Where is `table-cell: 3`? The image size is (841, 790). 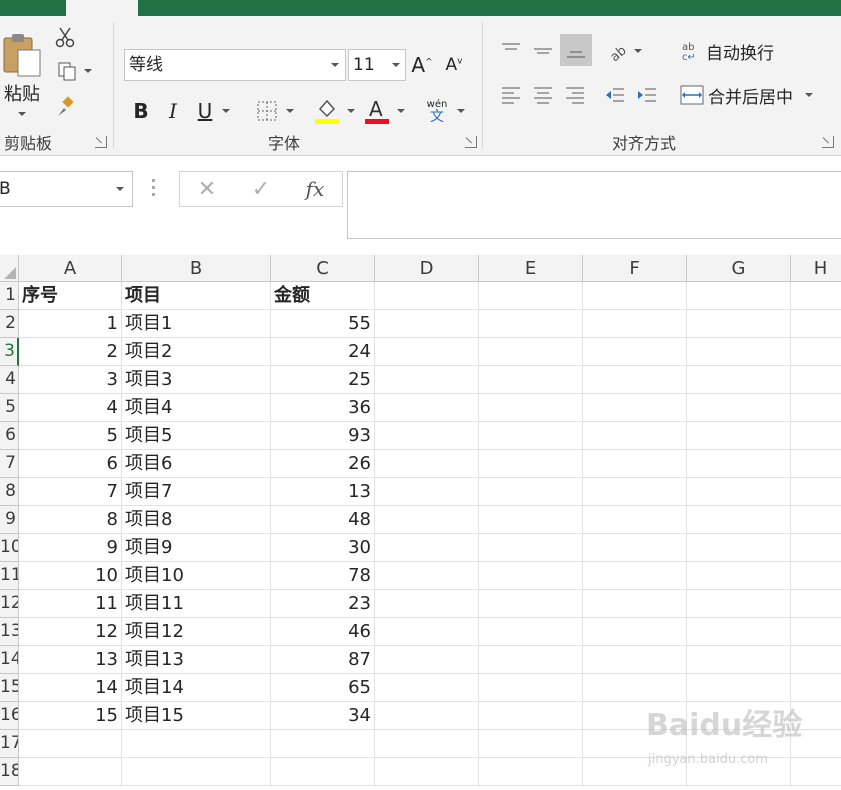 table-cell: 3 is located at coordinates (70, 380).